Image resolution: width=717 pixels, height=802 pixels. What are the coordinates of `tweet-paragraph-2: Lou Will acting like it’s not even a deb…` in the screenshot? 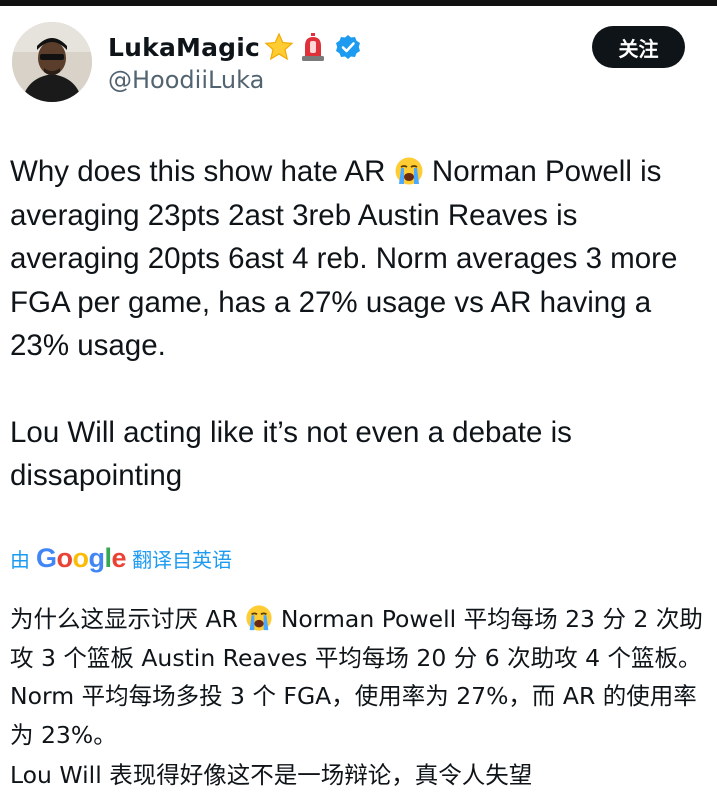 It's located at (291, 454).